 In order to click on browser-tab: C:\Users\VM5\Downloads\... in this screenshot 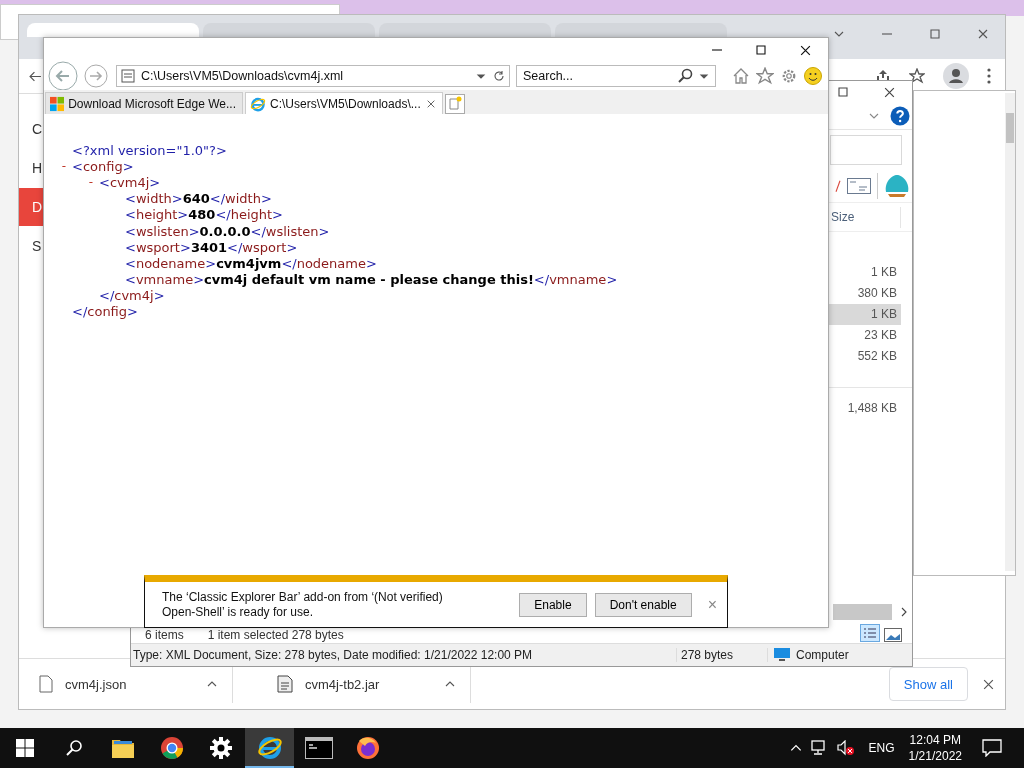, I will do `click(344, 103)`.